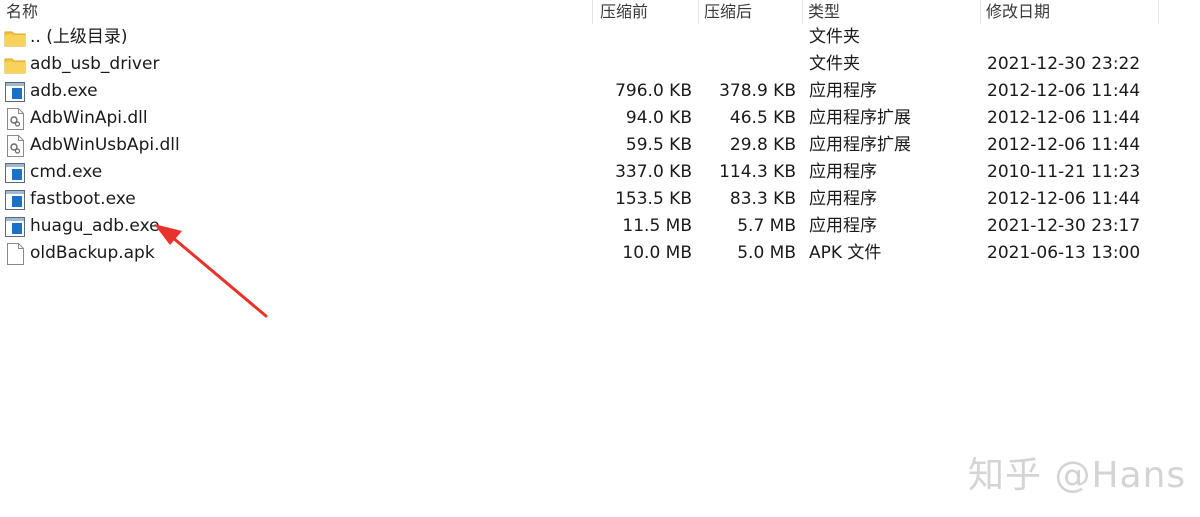 This screenshot has height=517, width=1200. What do you see at coordinates (657, 226) in the screenshot?
I see `file-size: 11.5 MB` at bounding box center [657, 226].